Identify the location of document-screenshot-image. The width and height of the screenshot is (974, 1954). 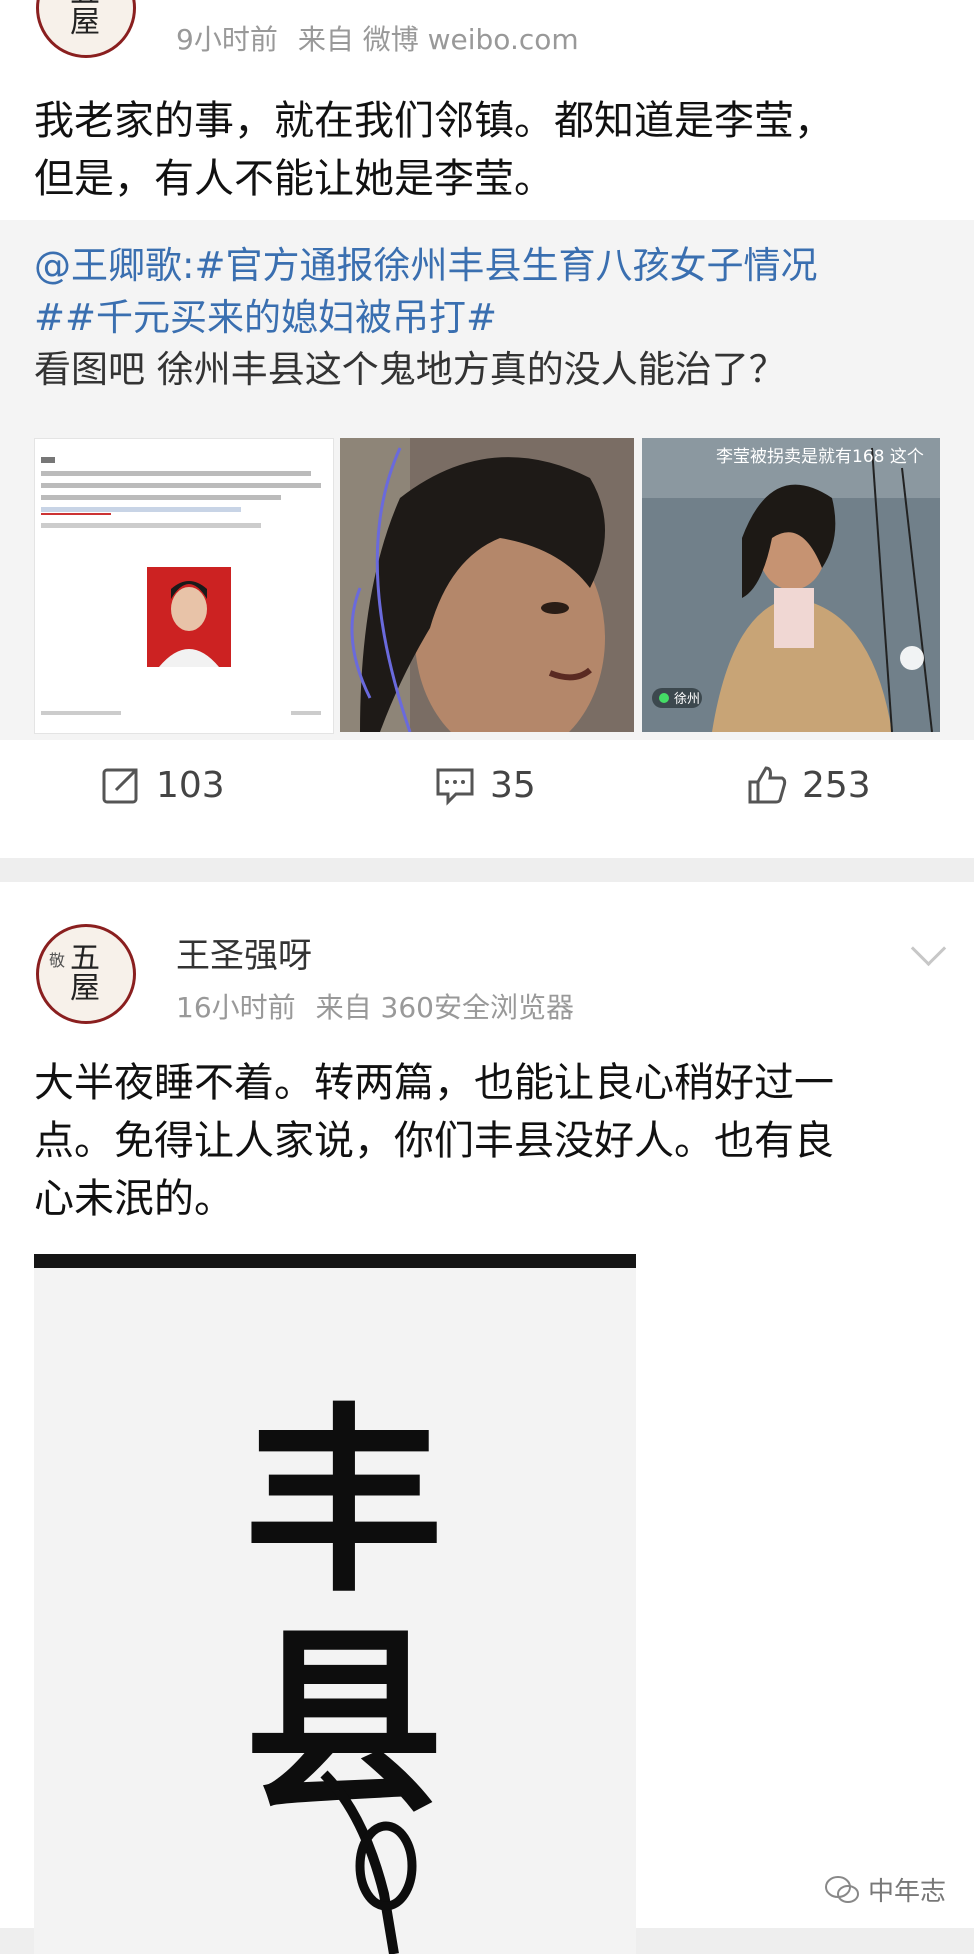
(184, 586).